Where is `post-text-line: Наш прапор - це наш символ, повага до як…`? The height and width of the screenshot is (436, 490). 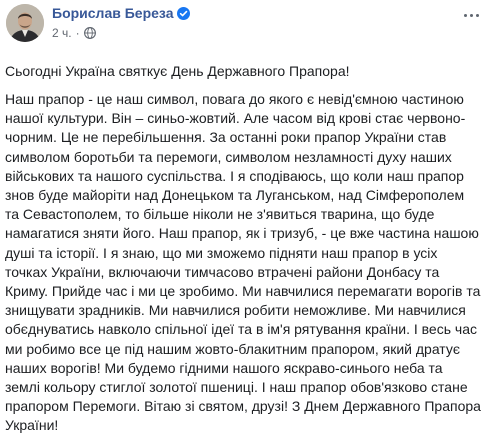
post-text-line: Наш прапор - це наш символ, повага до як… is located at coordinates (234, 99).